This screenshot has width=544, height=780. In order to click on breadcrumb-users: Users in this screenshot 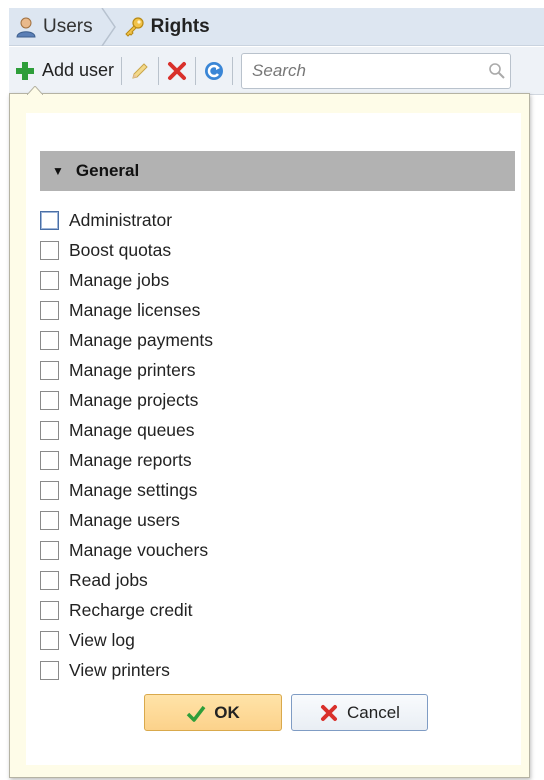, I will do `click(55, 26)`.